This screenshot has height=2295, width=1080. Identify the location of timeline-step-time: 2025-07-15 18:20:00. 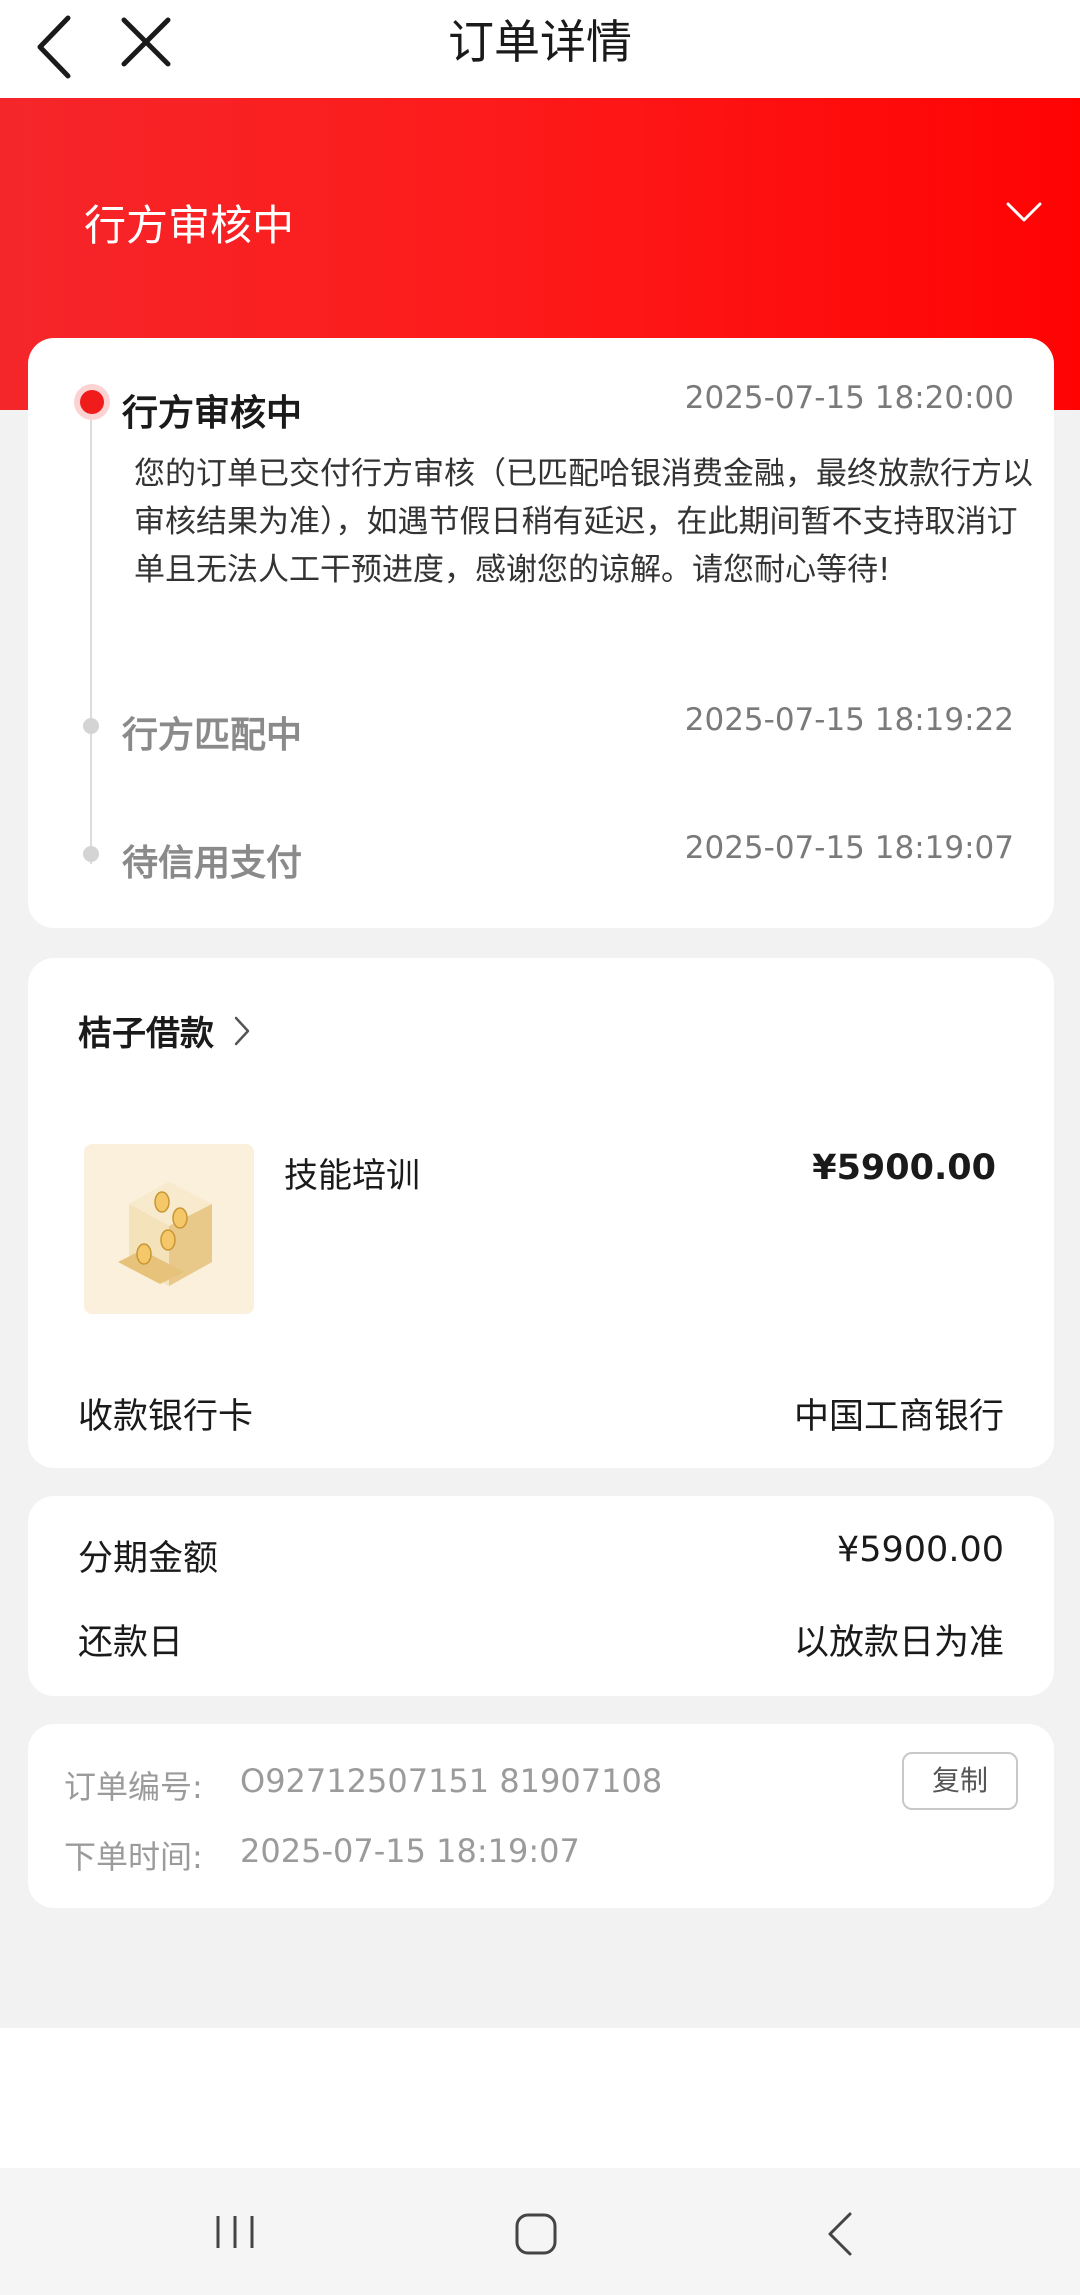
(849, 398).